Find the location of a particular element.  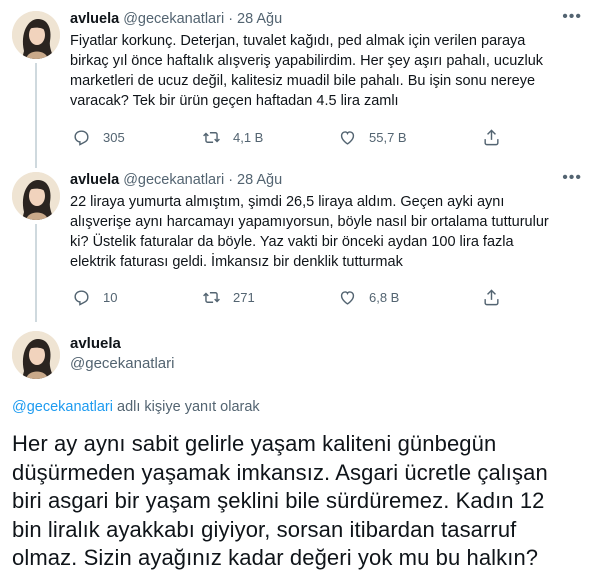

like-button: 6,8 B is located at coordinates (368, 297).